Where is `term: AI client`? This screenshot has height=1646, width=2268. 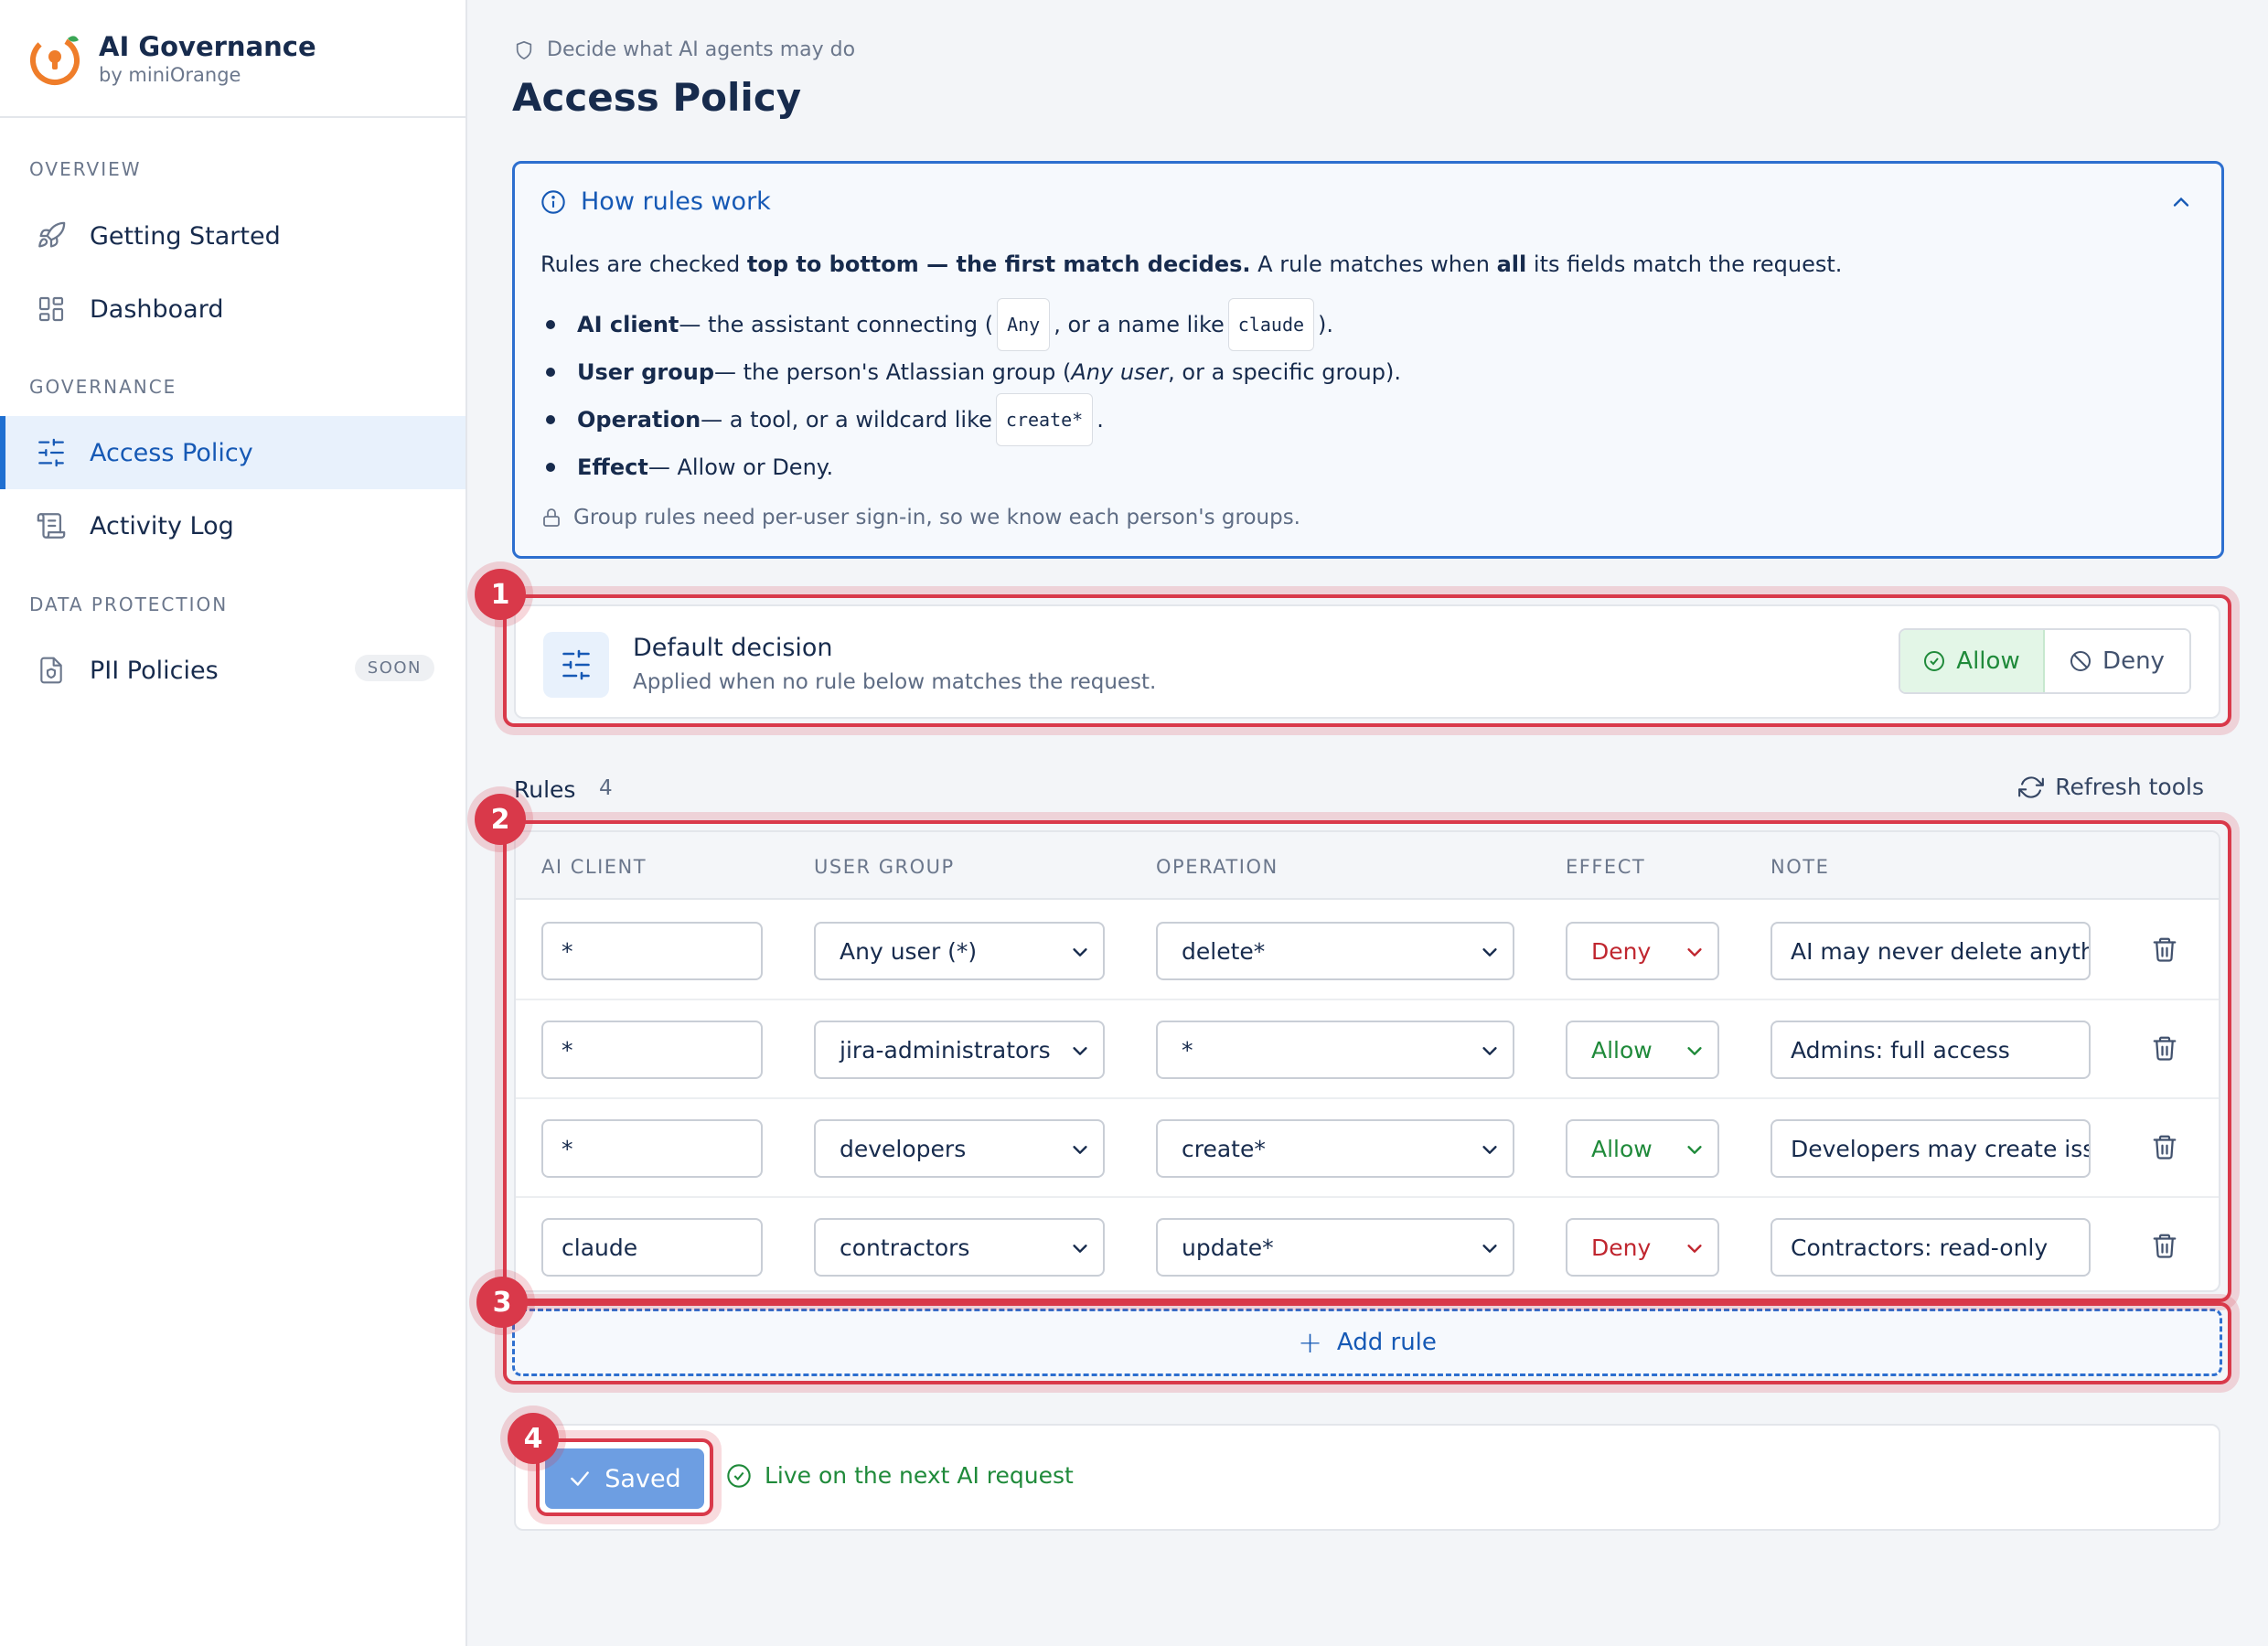 term: AI client is located at coordinates (628, 324).